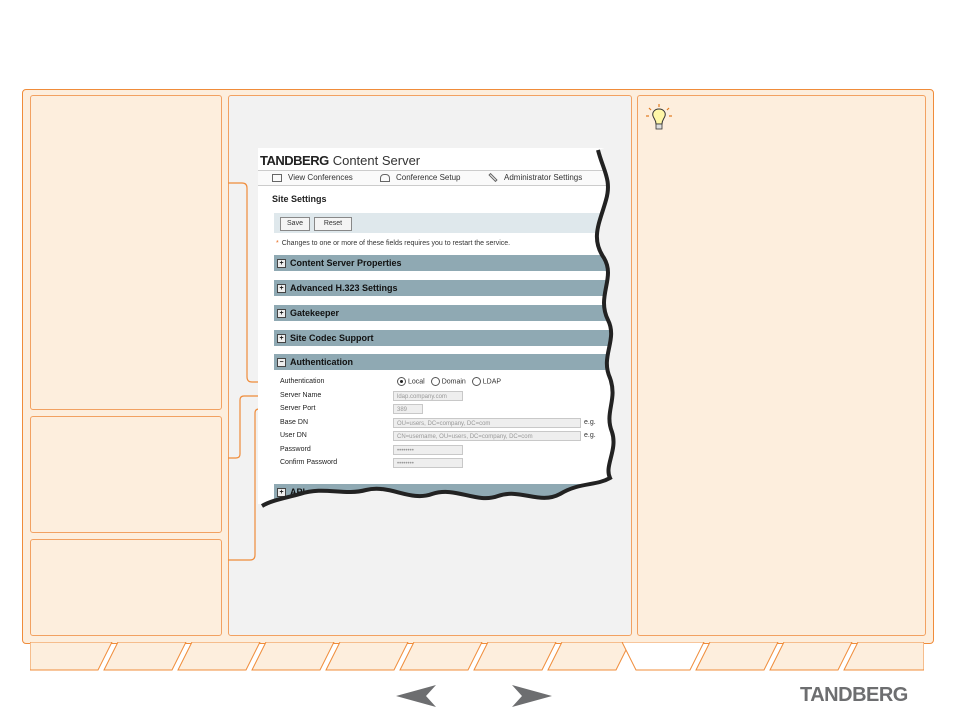  What do you see at coordinates (340, 160) in the screenshot?
I see `app-logo: TANDBERG Content Server` at bounding box center [340, 160].